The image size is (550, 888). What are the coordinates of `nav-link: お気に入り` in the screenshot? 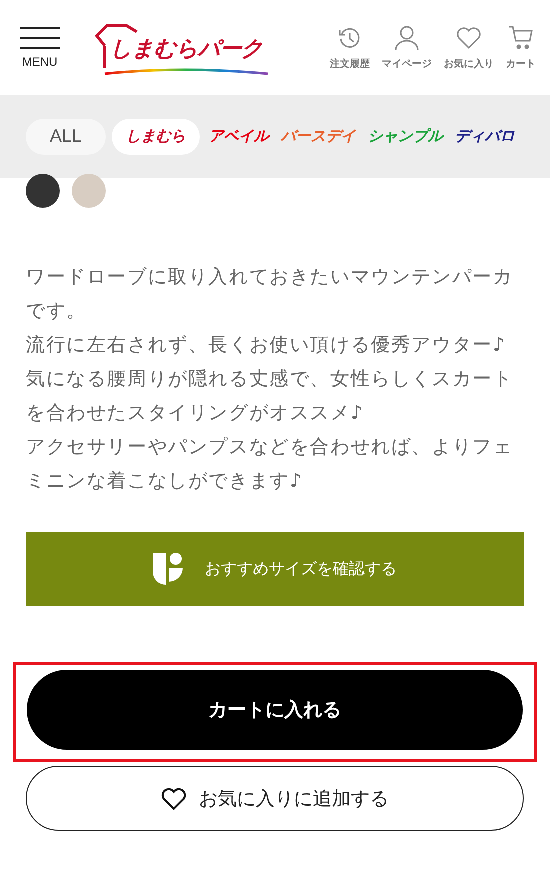 It's located at (469, 47).